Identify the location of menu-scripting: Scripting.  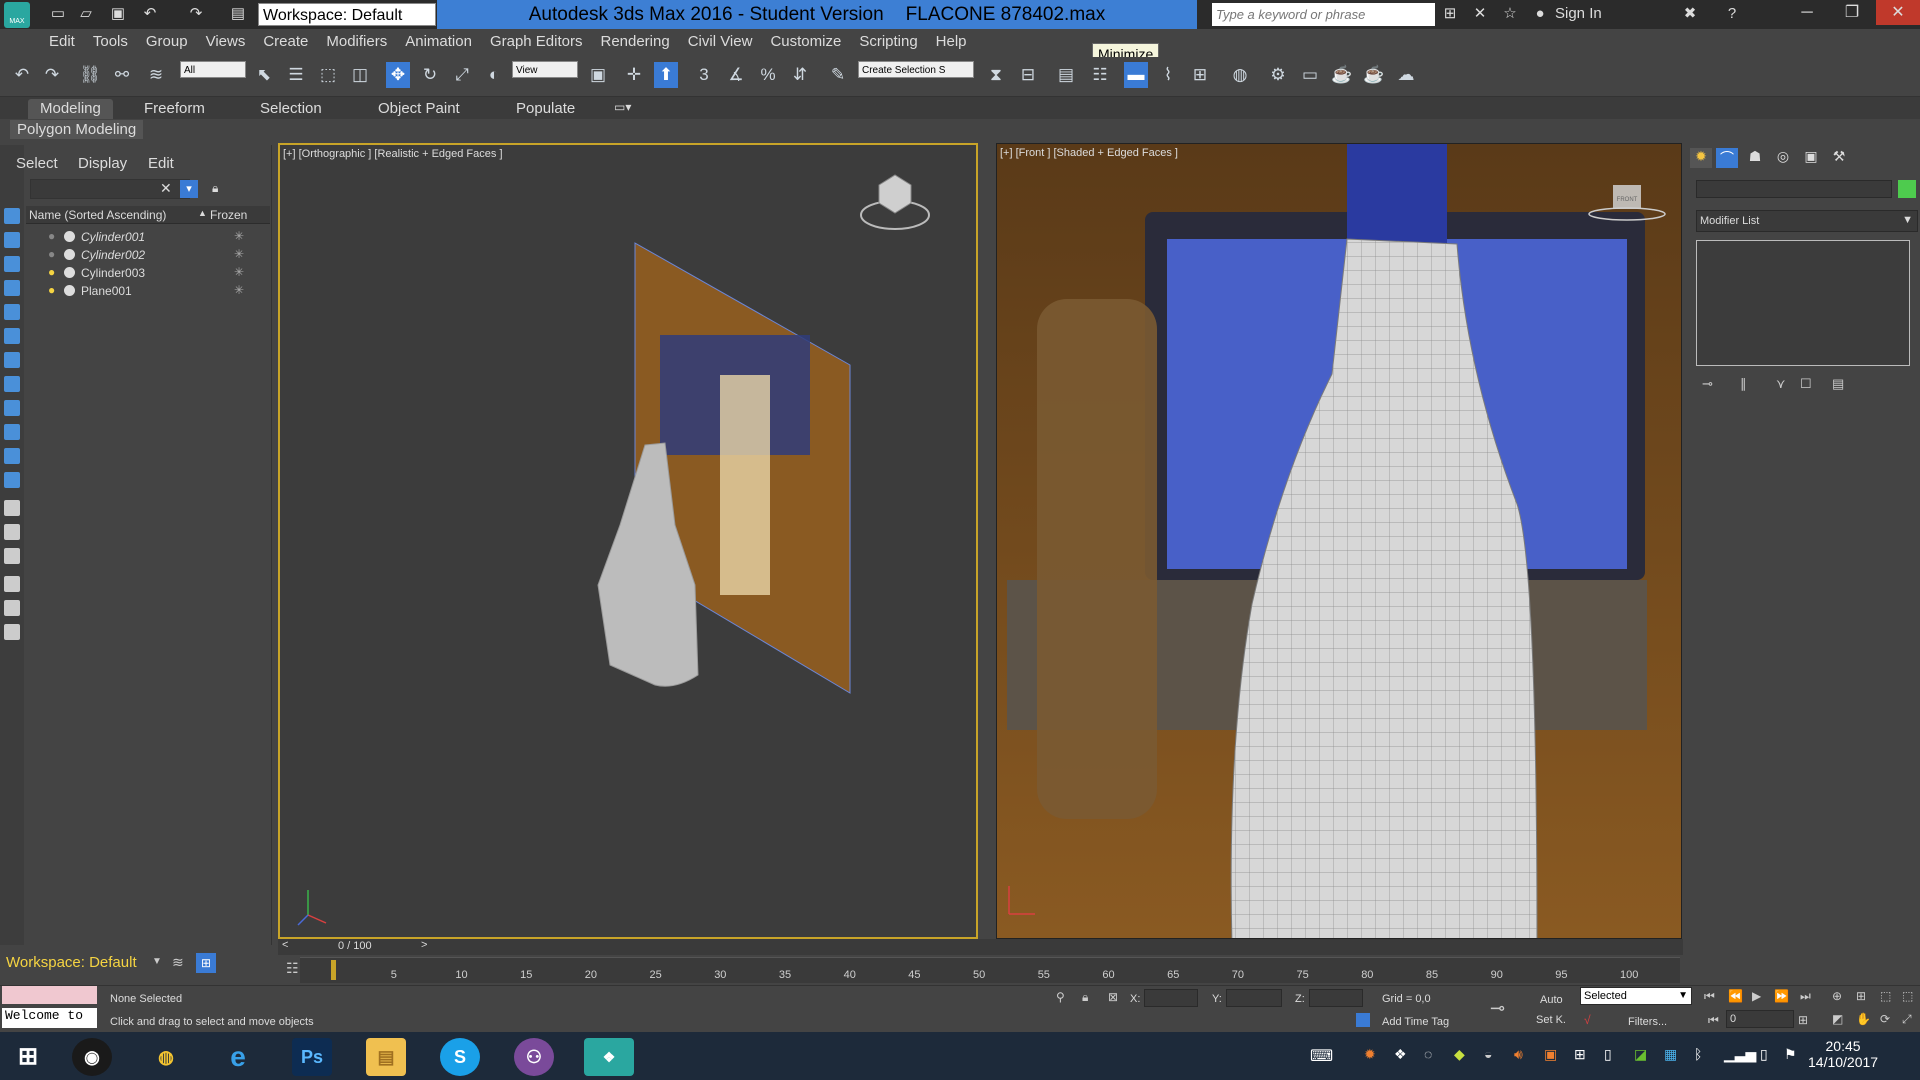
(888, 42).